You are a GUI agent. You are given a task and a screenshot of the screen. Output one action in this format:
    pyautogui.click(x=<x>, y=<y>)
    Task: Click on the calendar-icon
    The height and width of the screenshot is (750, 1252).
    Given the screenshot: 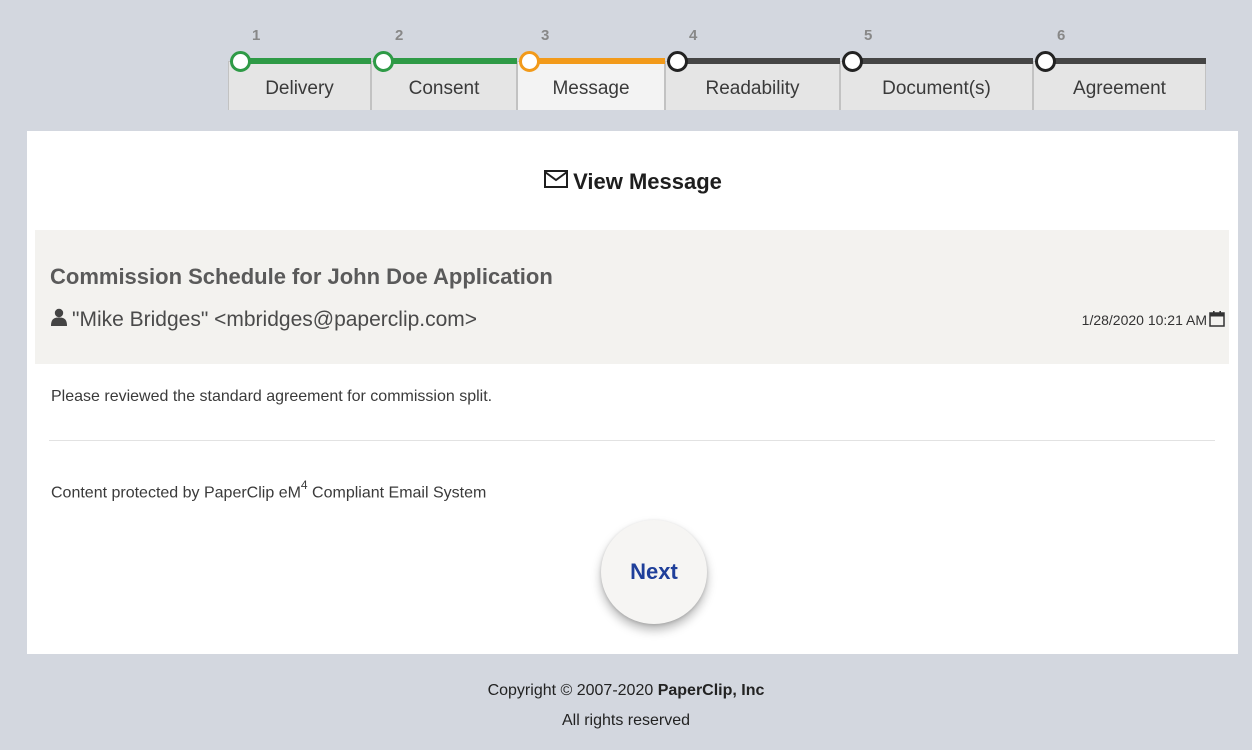 What is the action you would take?
    pyautogui.click(x=1217, y=320)
    